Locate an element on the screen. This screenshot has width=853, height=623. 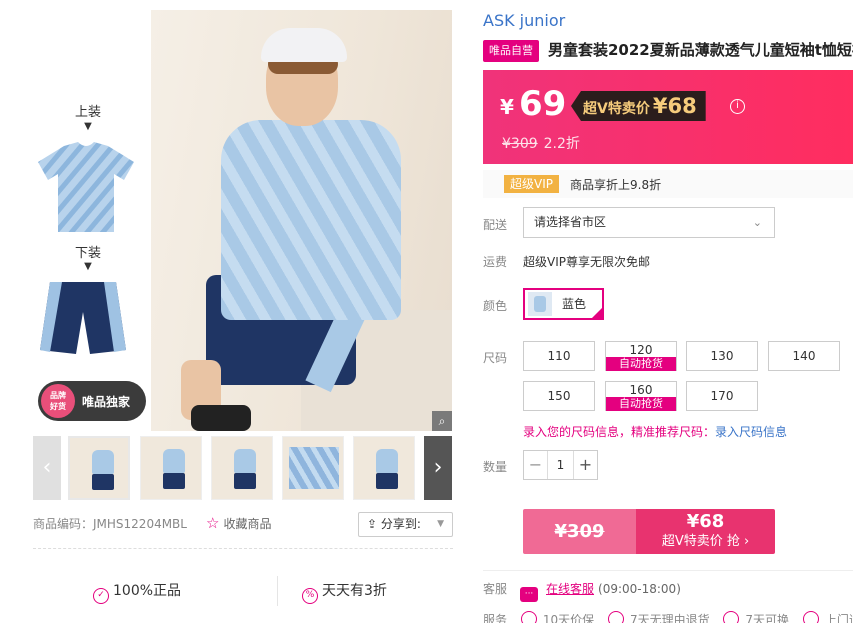
favorite-button: ☆ 收藏商品 is located at coordinates (238, 523).